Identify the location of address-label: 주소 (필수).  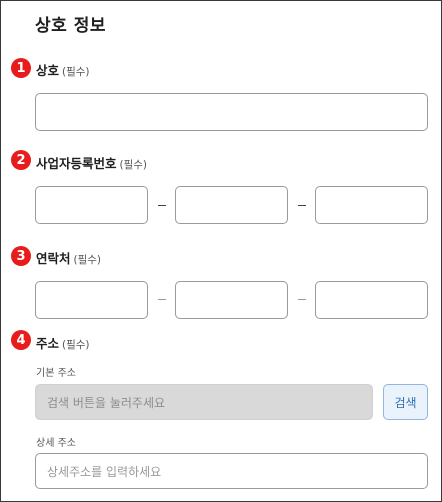
(63, 342).